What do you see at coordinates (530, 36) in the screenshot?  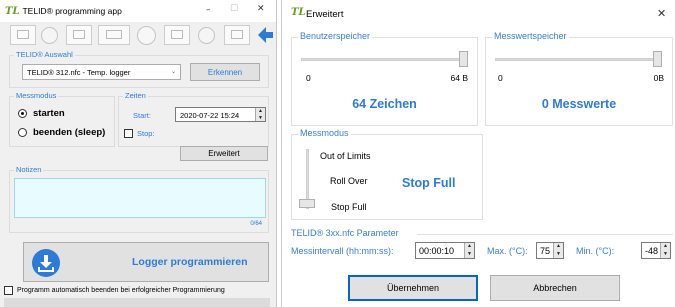 I see `messwertspeicher-label: Messwertspeicher` at bounding box center [530, 36].